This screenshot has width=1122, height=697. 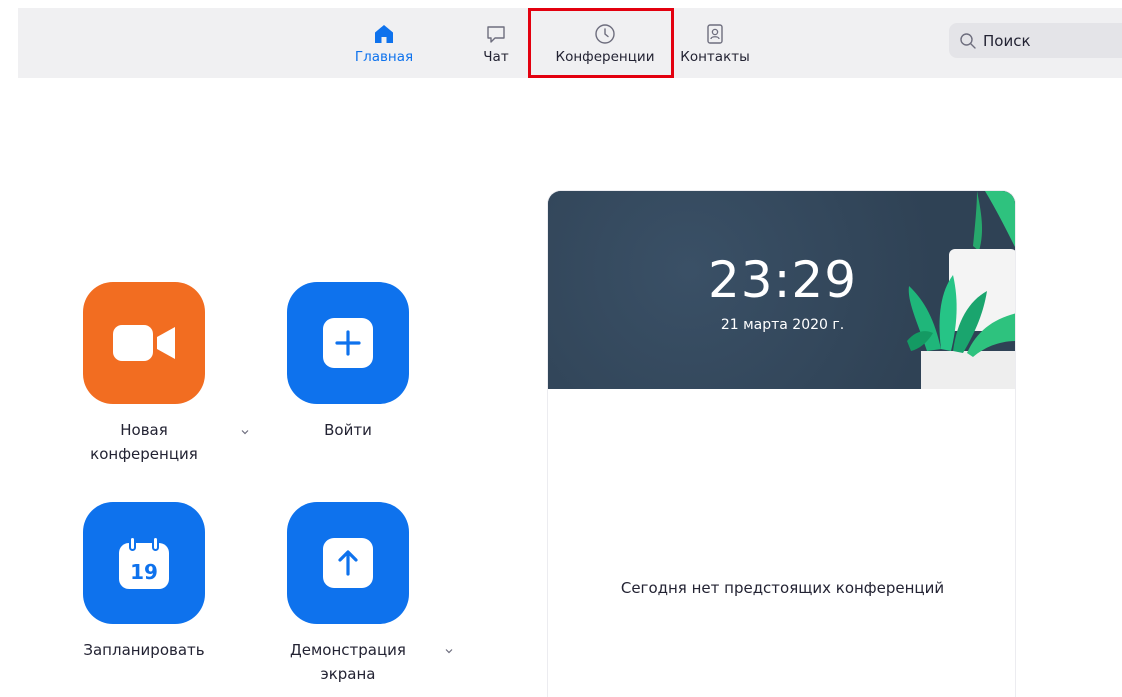 What do you see at coordinates (245, 432) in the screenshot?
I see `new-meeting-chevron-down-icon` at bounding box center [245, 432].